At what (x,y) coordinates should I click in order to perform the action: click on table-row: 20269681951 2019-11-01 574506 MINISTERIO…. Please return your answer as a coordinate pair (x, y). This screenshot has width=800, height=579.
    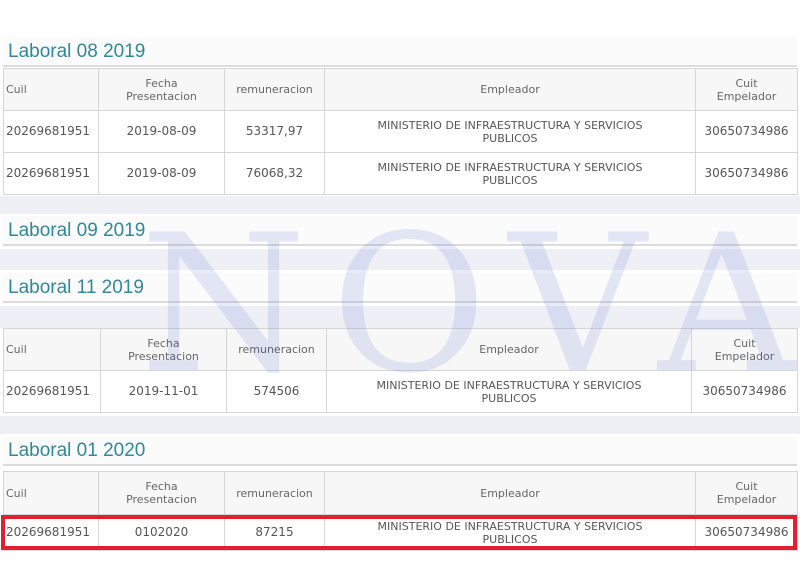
    Looking at the image, I should click on (400, 391).